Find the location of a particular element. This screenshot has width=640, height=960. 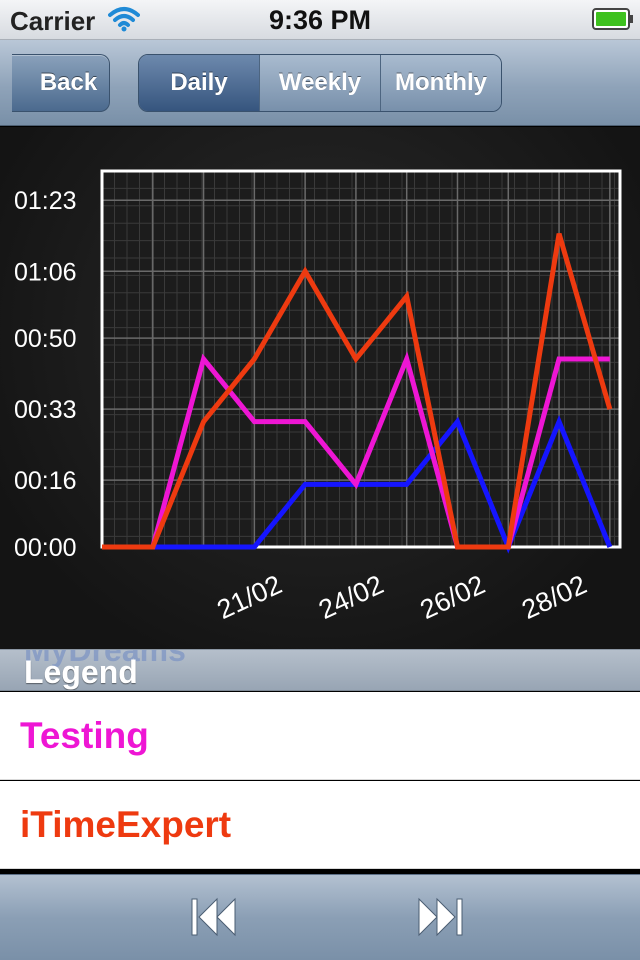

bottom-toolbar is located at coordinates (320, 917).